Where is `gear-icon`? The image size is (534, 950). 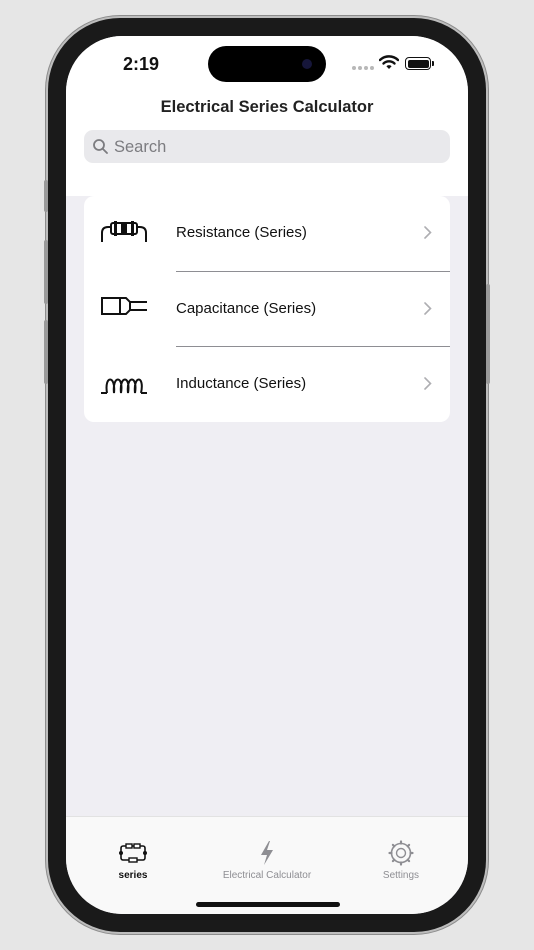 gear-icon is located at coordinates (401, 853).